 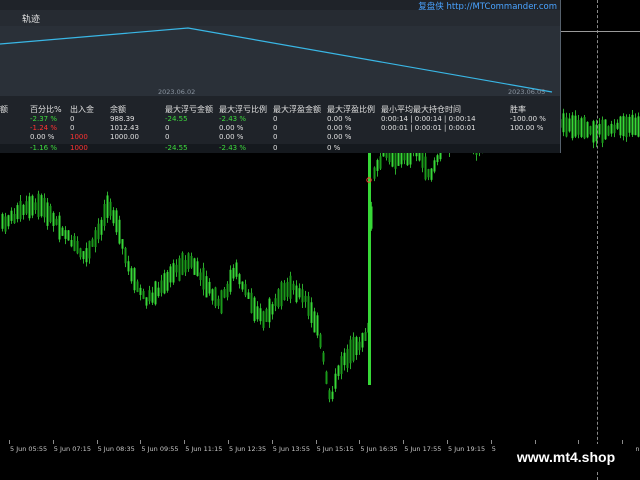 What do you see at coordinates (4, 109) in the screenshot?
I see `col-header-amount: 额` at bounding box center [4, 109].